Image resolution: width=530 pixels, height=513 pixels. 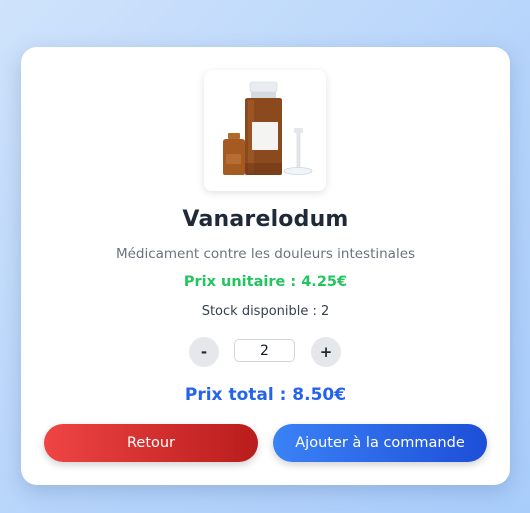 I want to click on product-image, so click(x=265, y=130).